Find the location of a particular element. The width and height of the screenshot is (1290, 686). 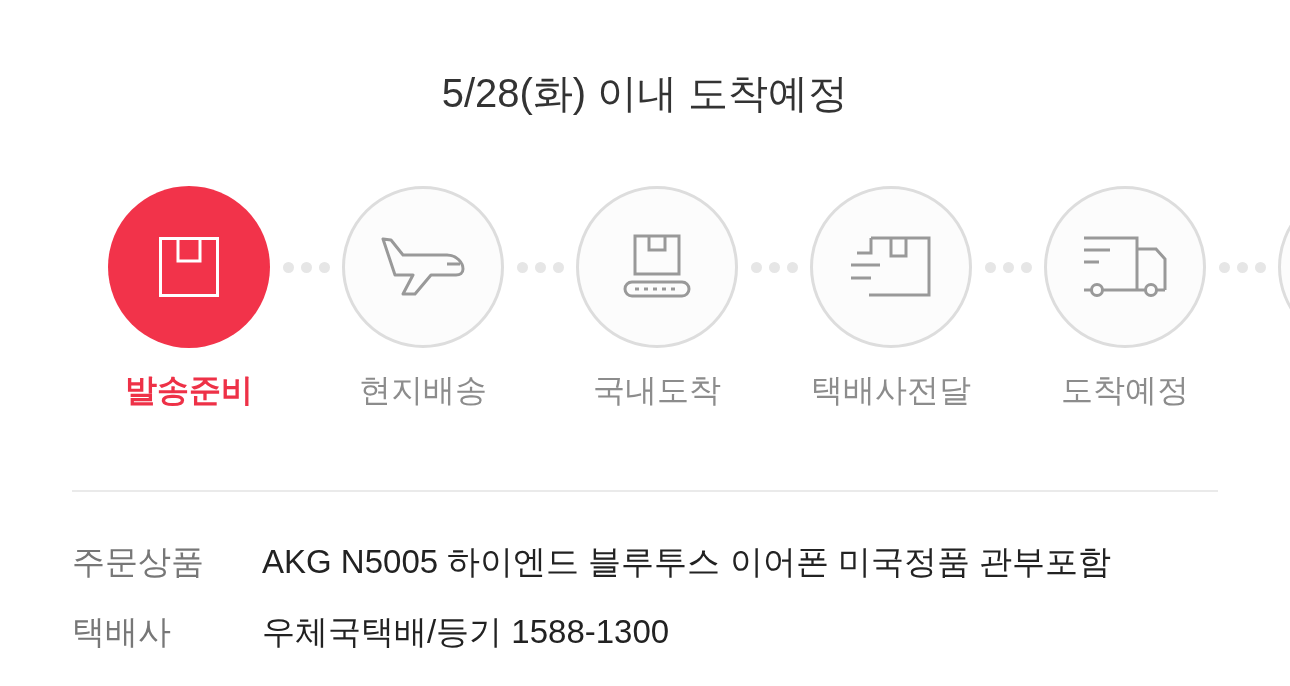

airplane-icon is located at coordinates (423, 267).